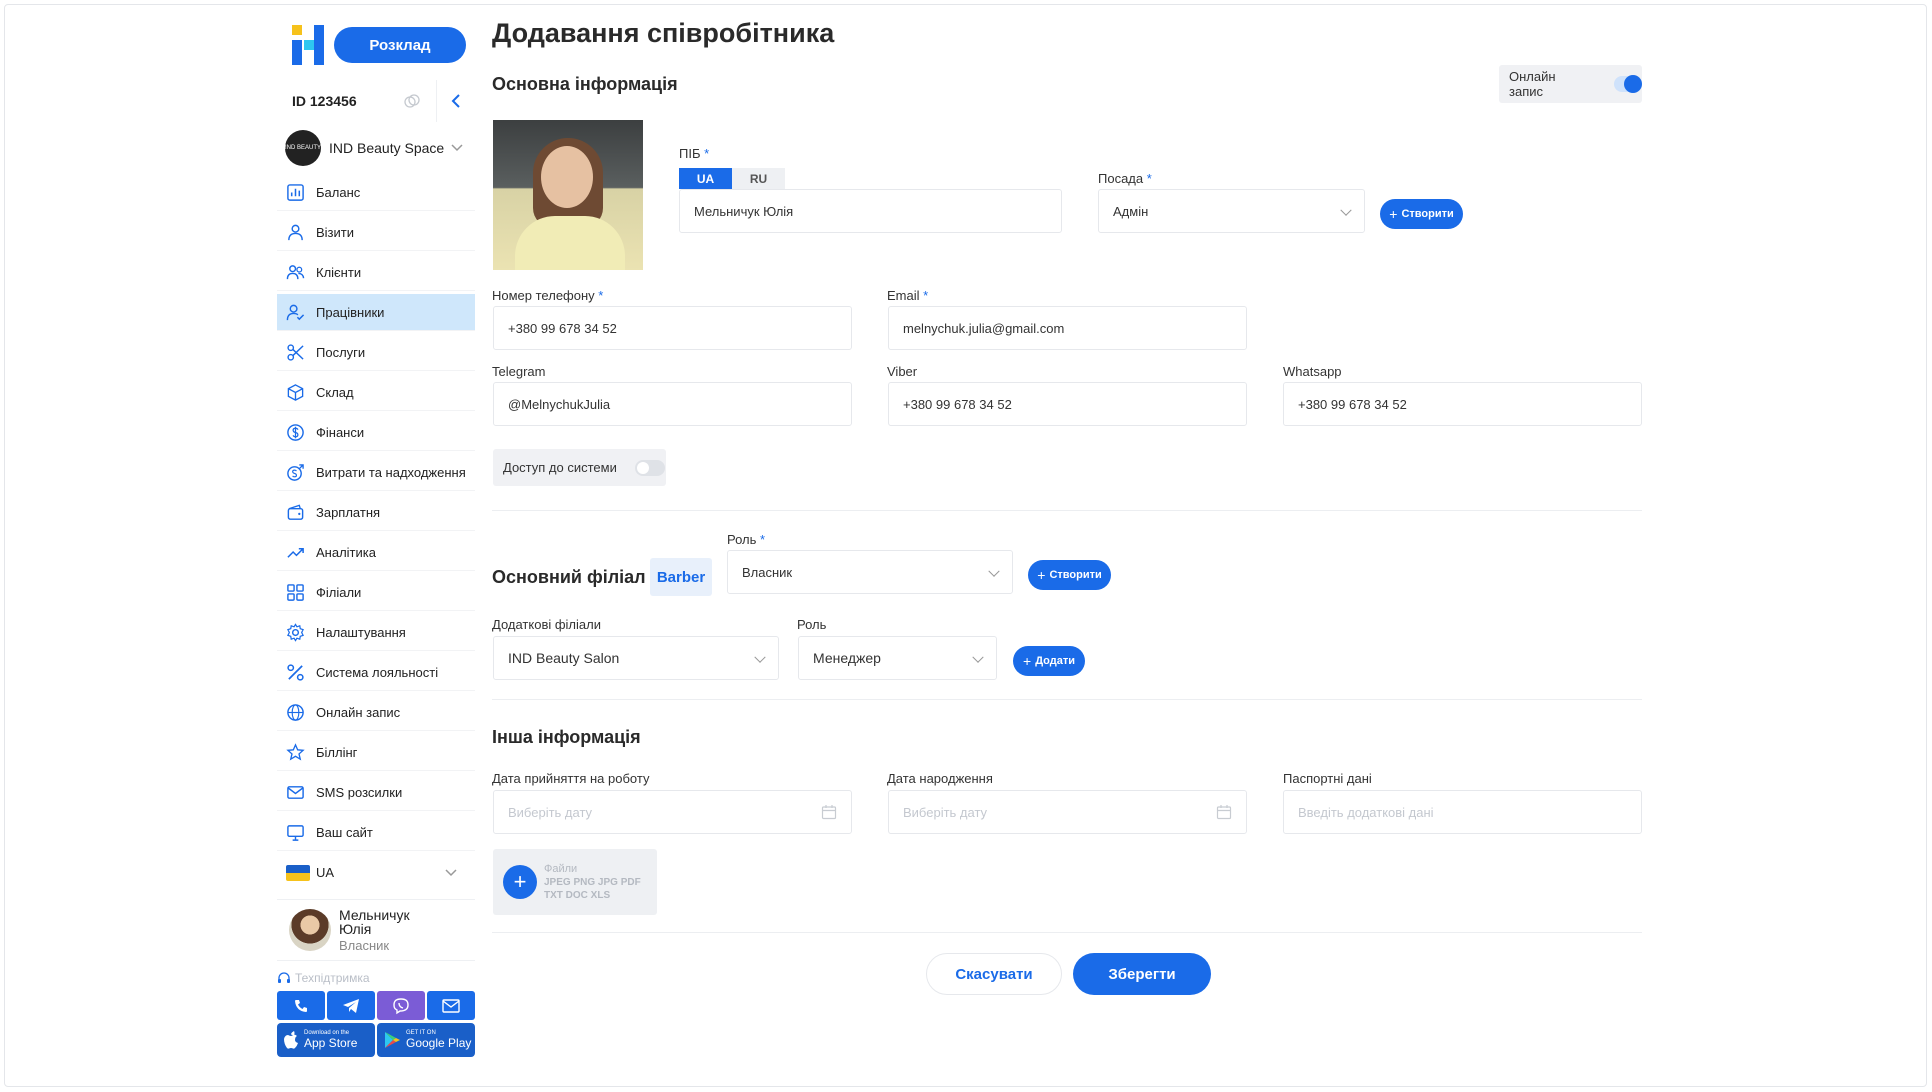  I want to click on employee-photo, so click(568, 195).